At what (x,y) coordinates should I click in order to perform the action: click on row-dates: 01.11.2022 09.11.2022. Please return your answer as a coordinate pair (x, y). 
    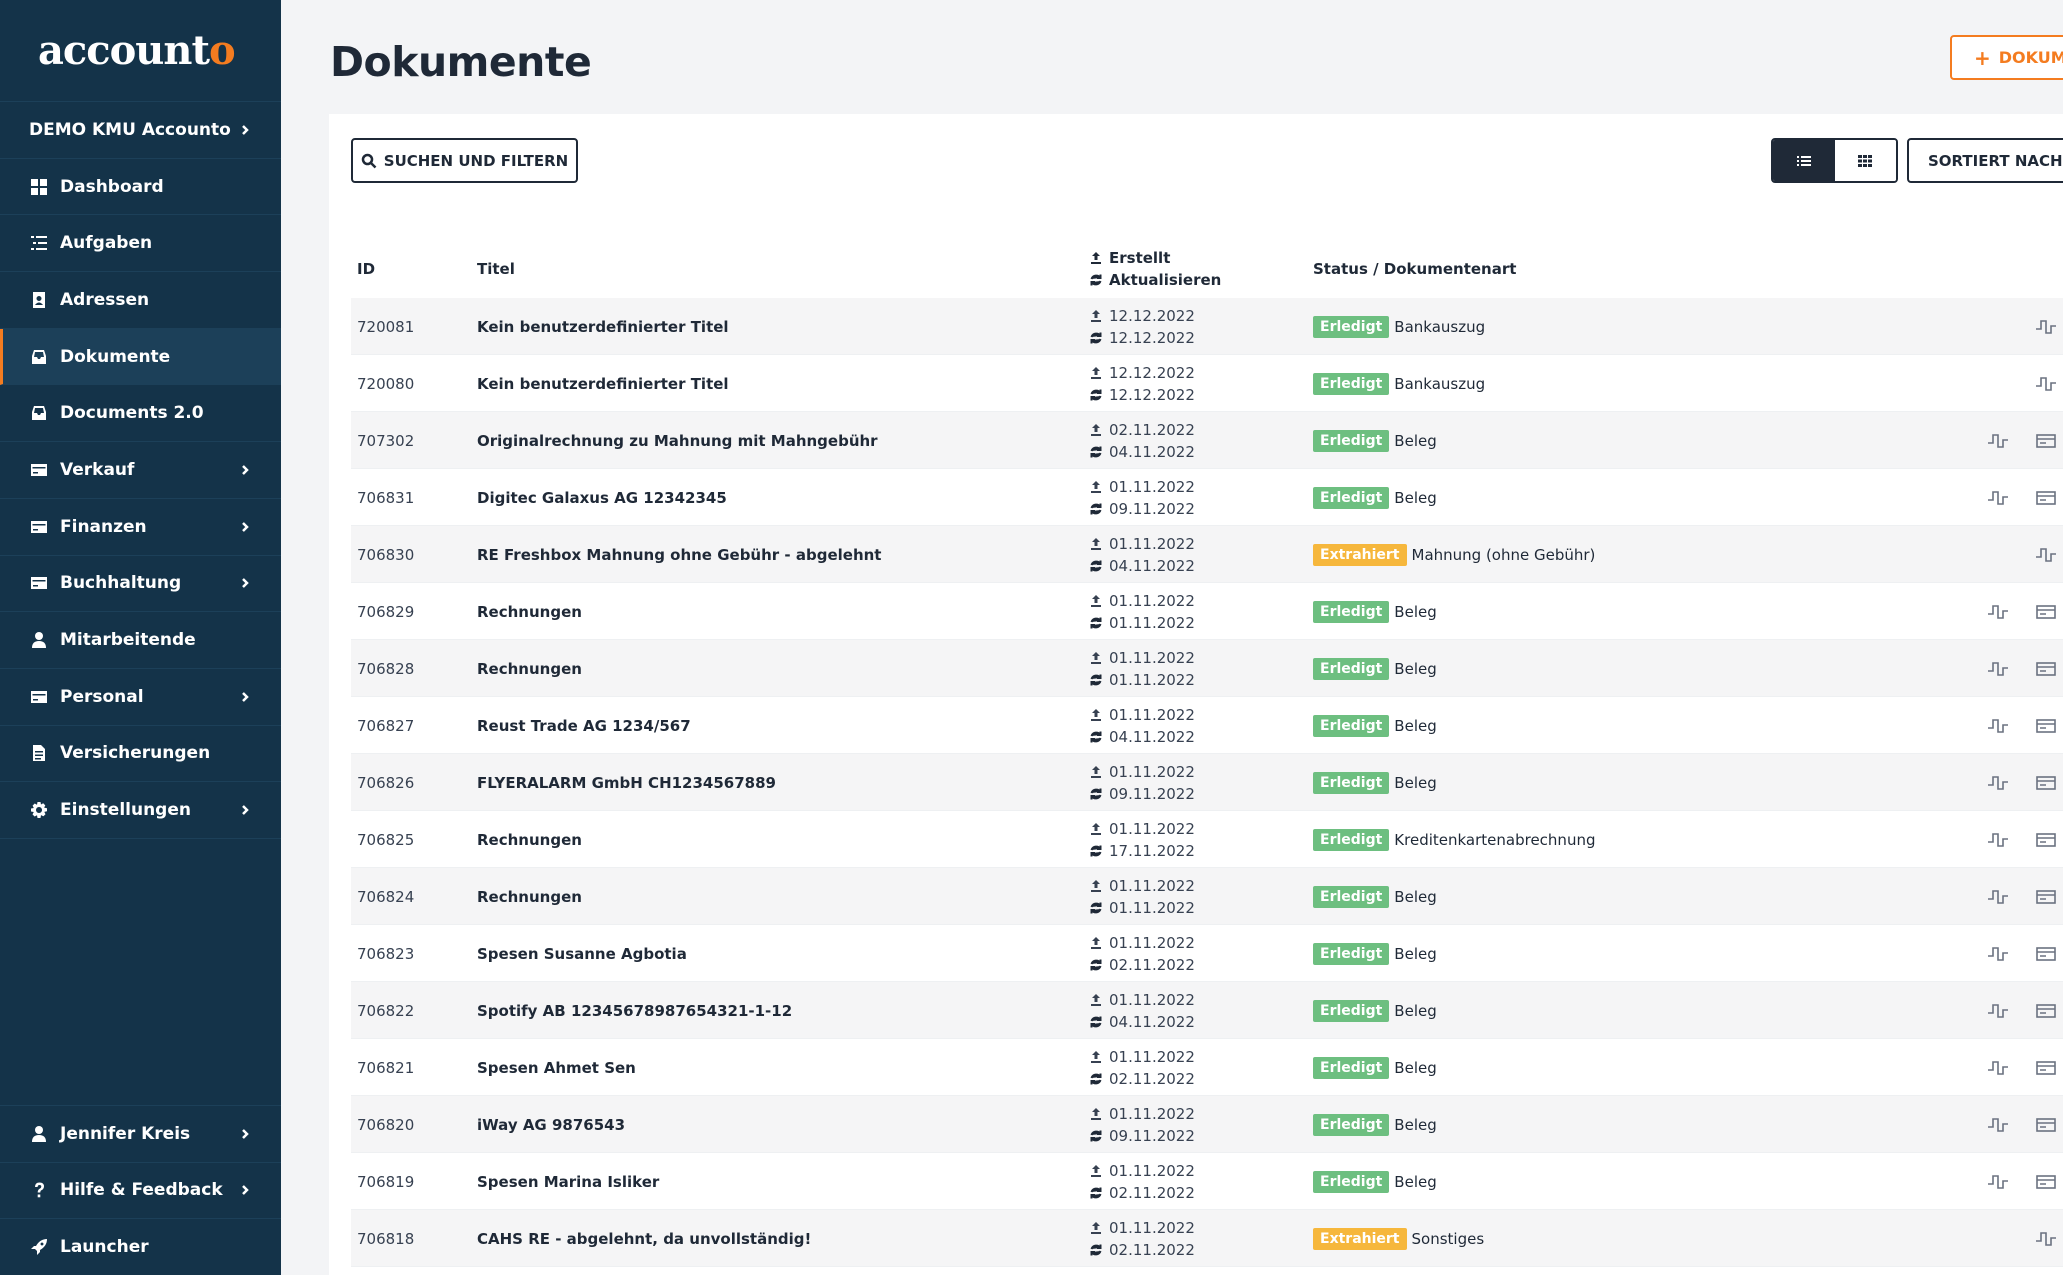
    Looking at the image, I should click on (1142, 497).